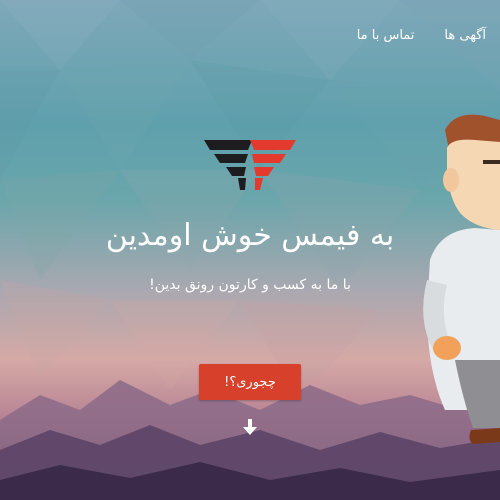  I want to click on arrow-down-icon, so click(250, 427).